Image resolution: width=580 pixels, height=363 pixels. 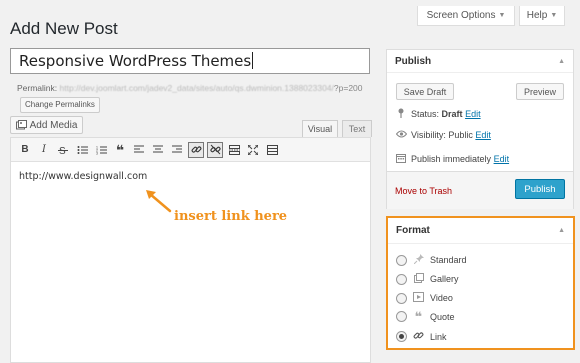 I want to click on format-box-header: Format ▲, so click(x=480, y=231).